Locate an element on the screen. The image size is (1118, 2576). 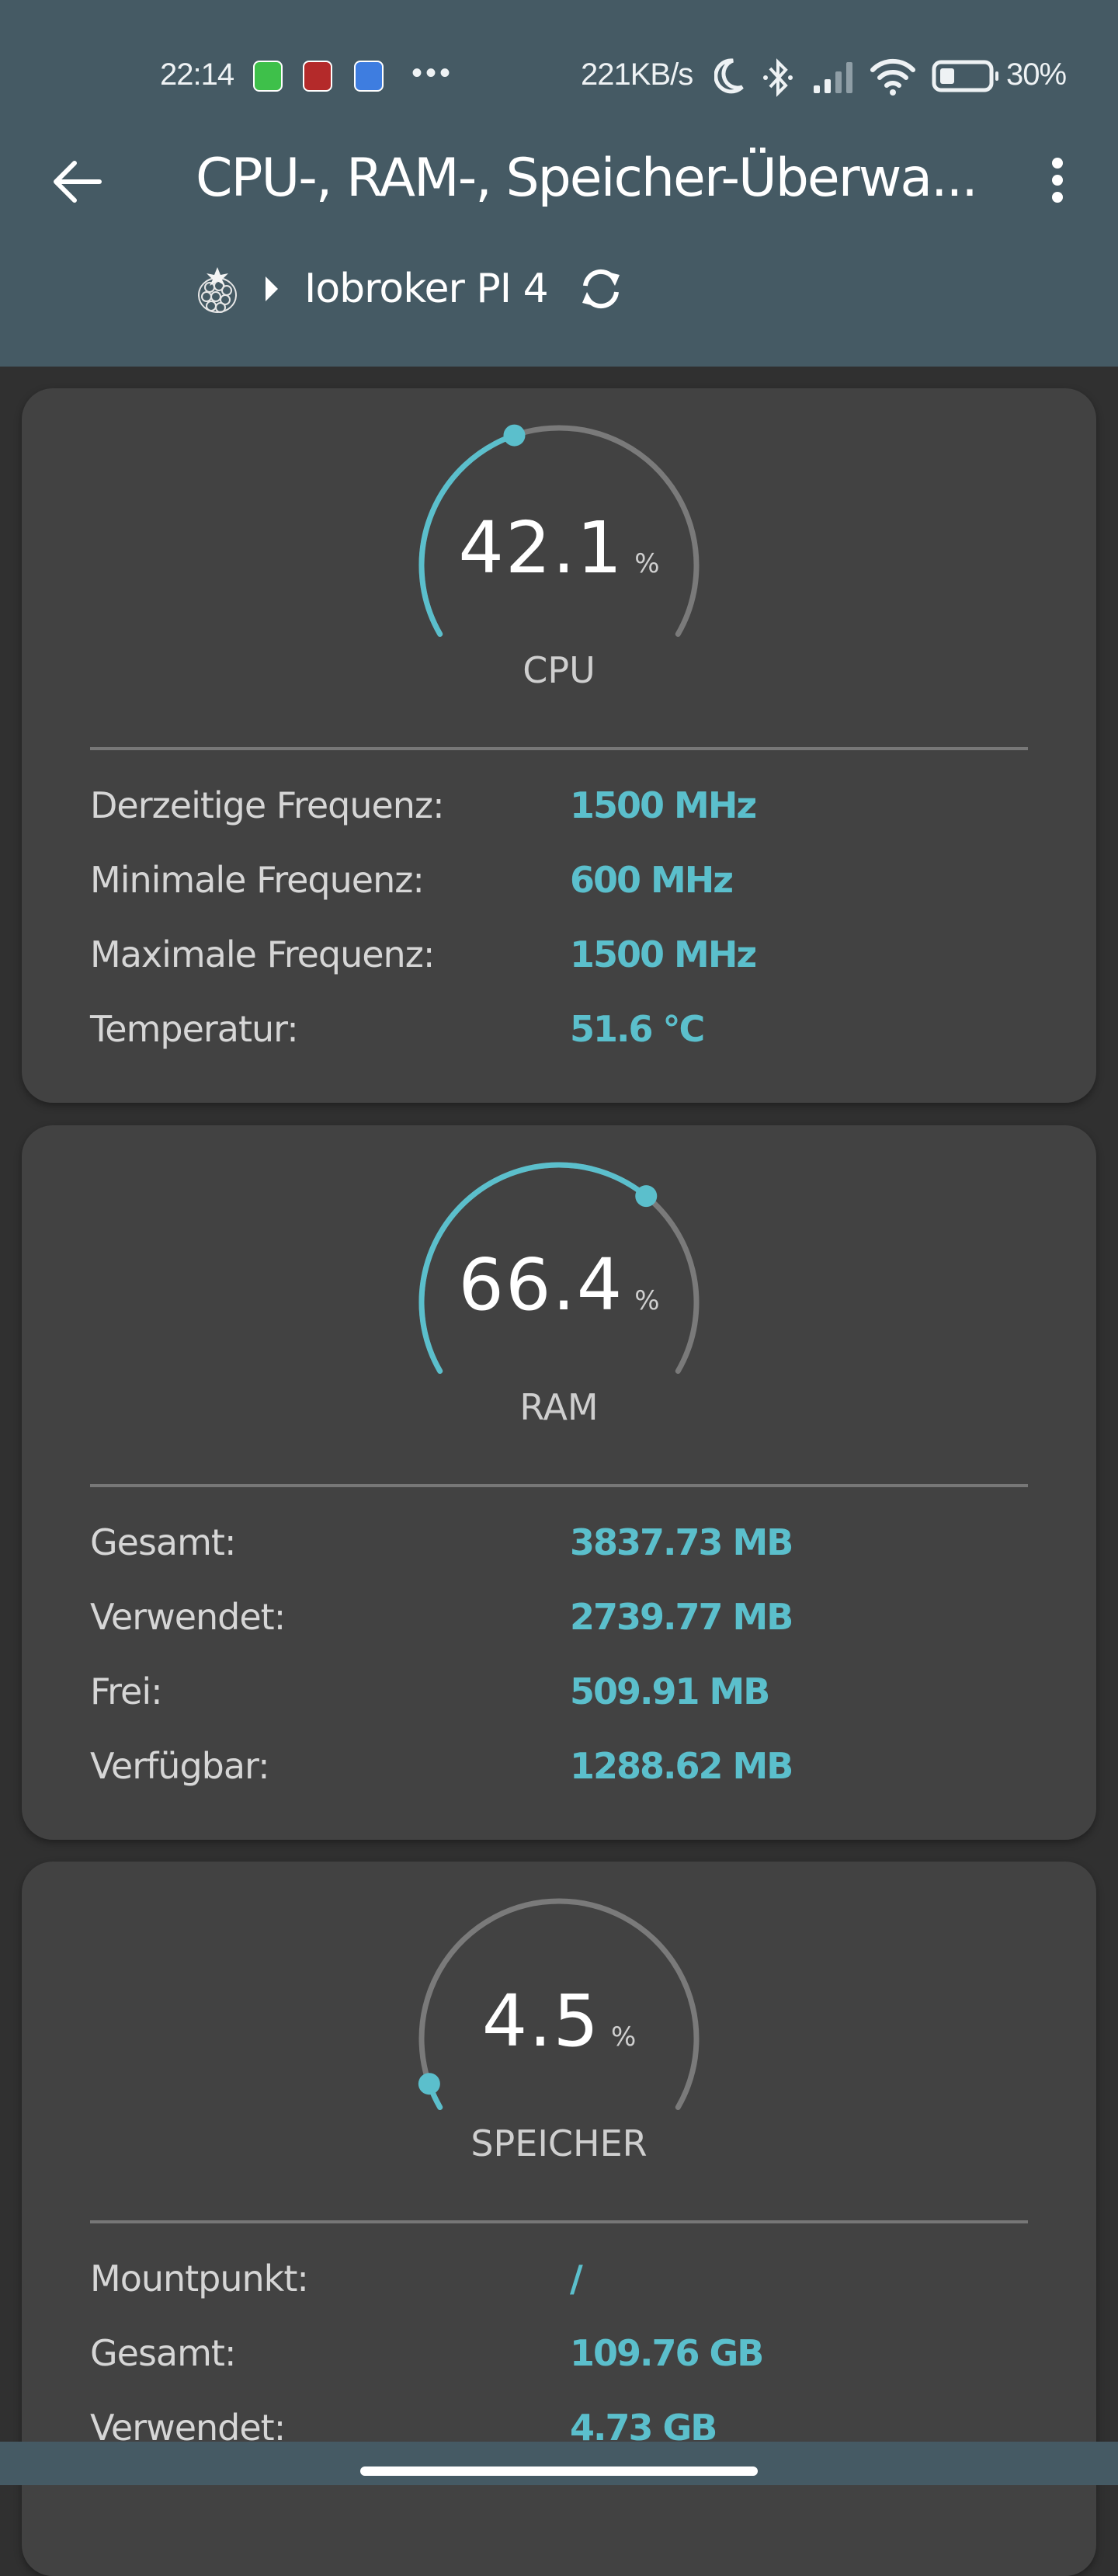
status-bar: 22:14 ••• 221KB/s 30% is located at coordinates (559, 66).